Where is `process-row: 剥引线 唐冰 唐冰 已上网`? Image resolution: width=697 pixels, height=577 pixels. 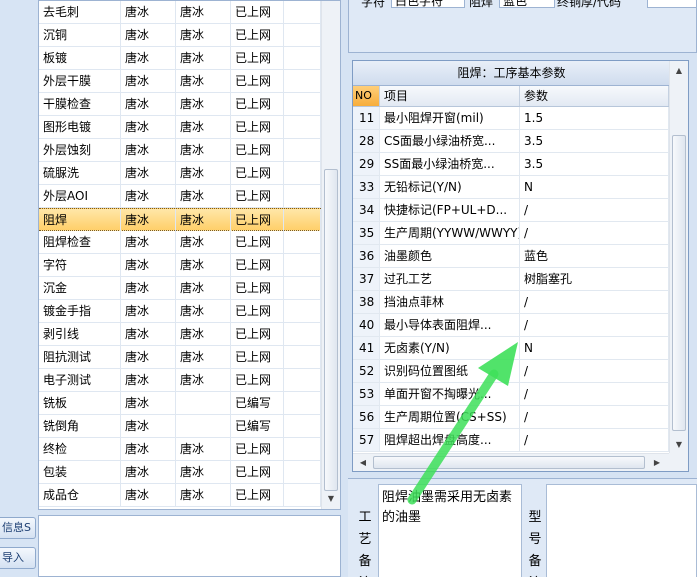 process-row: 剥引线 唐冰 唐冰 已上网 is located at coordinates (180, 334).